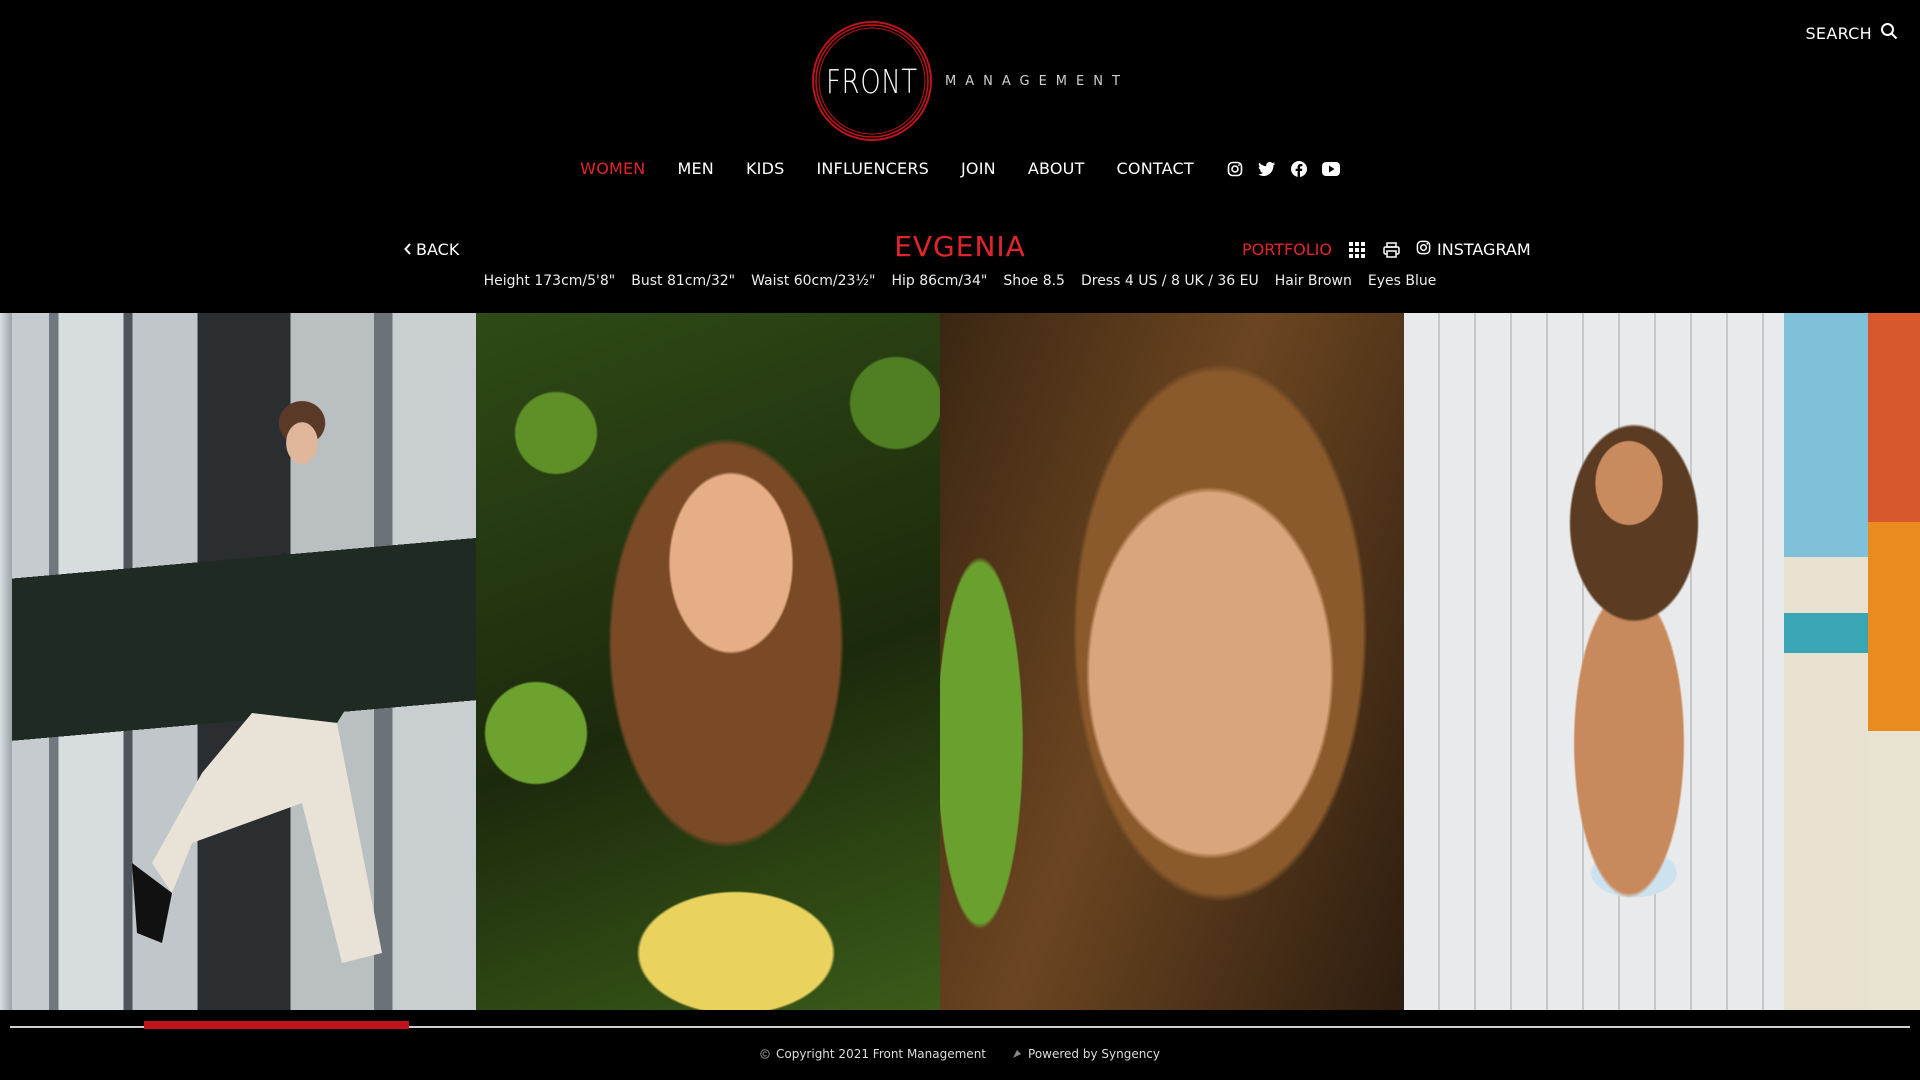 This screenshot has height=1080, width=1920. I want to click on syngency-icon, so click(1017, 1054).